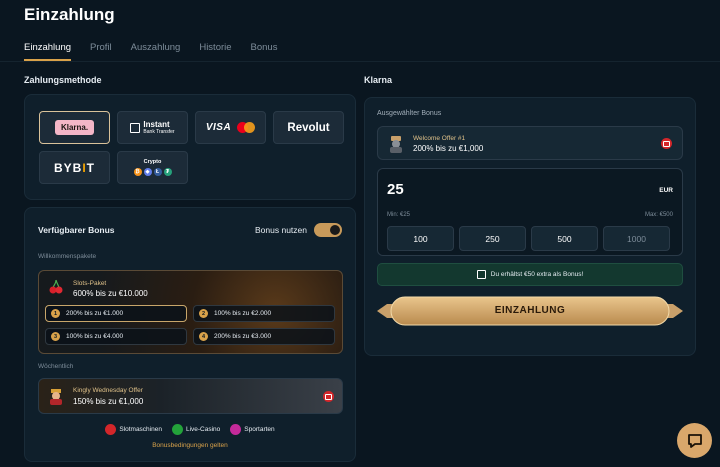  Describe the element at coordinates (135, 127) in the screenshot. I see `bank-icon` at that location.